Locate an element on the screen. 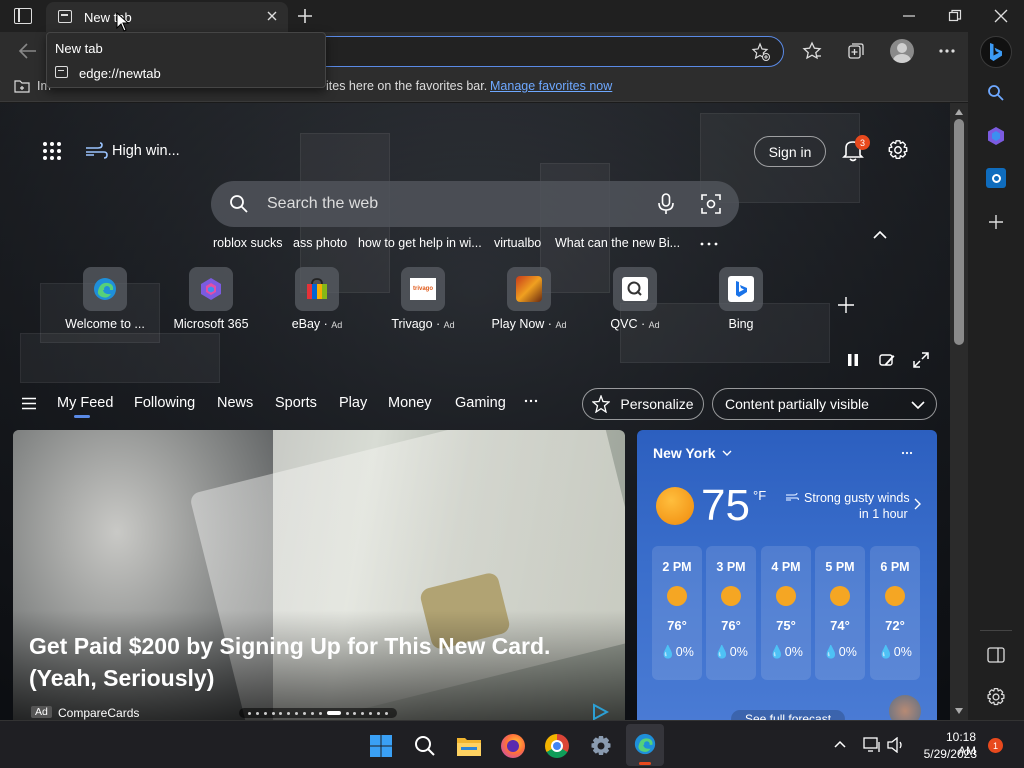  settings-app-icon is located at coordinates (601, 746).